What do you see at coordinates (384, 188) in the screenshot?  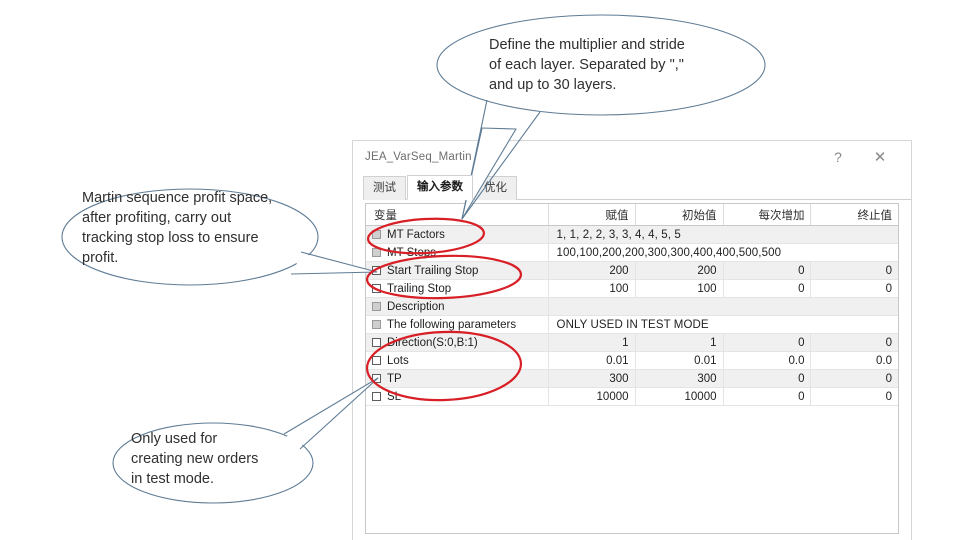 I see `tab-test: 测试` at bounding box center [384, 188].